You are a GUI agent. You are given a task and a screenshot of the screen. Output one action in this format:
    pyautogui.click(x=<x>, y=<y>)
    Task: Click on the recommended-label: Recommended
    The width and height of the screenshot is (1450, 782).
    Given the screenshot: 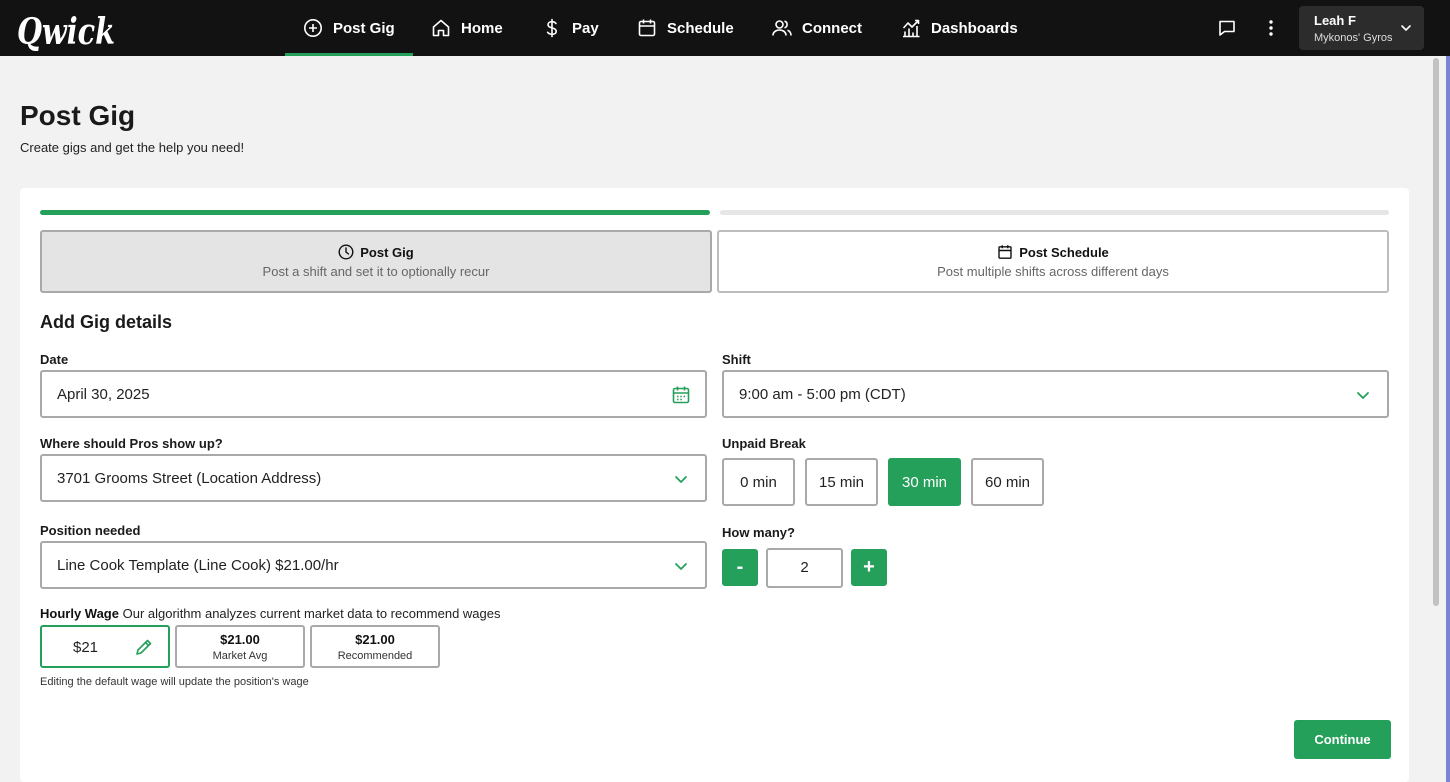 What is the action you would take?
    pyautogui.click(x=375, y=655)
    